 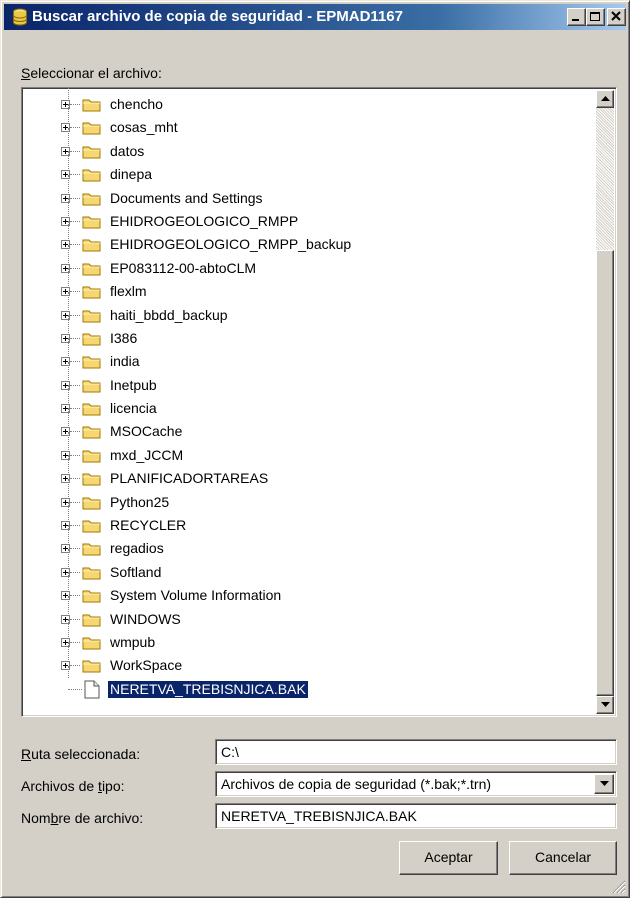 What do you see at coordinates (306, 215) in the screenshot?
I see `folder-item: EHIDROGEOLOGICO_RMPP` at bounding box center [306, 215].